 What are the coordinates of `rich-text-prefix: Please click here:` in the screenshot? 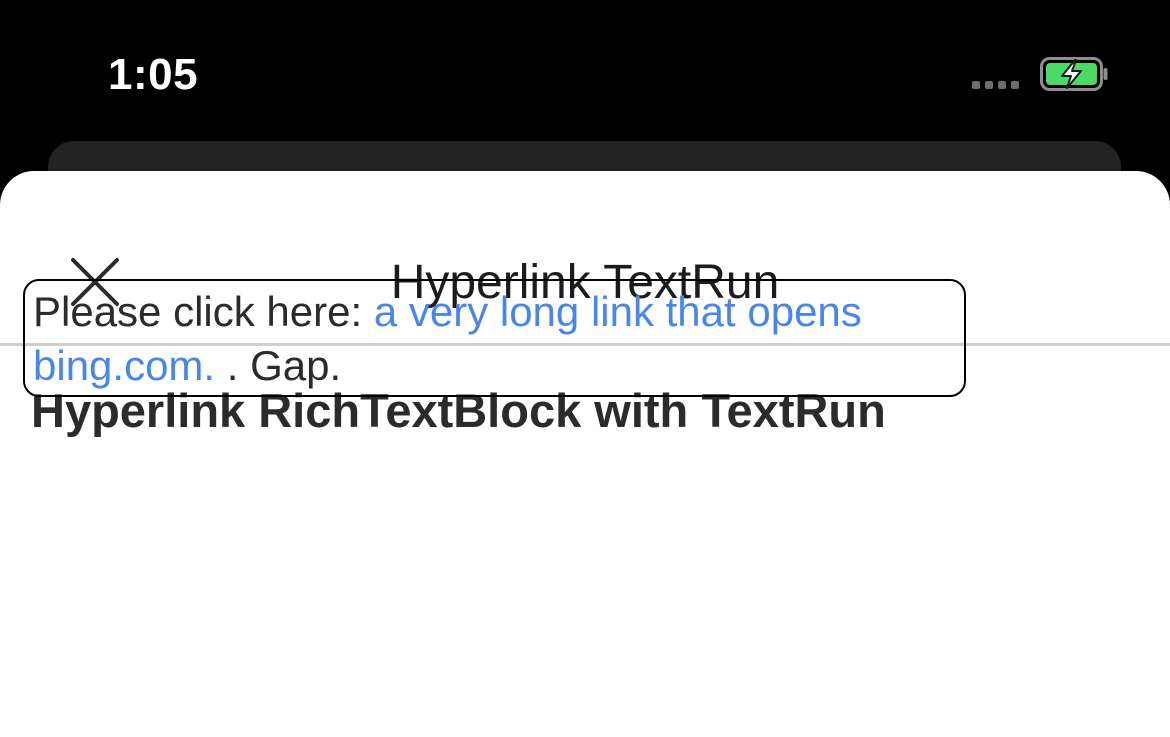 It's located at (203, 311).